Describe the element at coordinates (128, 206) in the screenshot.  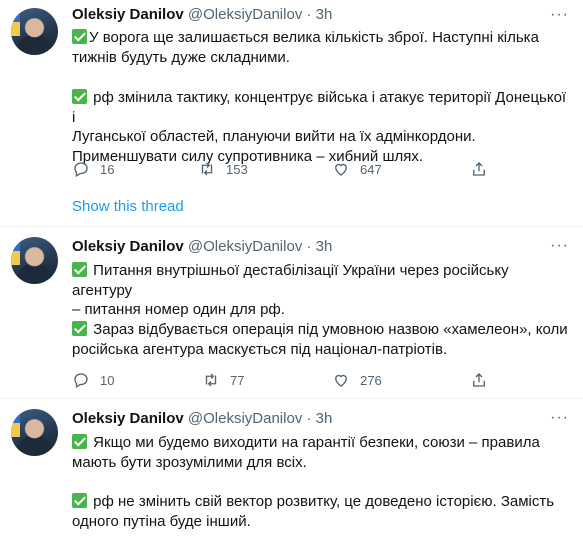
I see `show-thread-link: Show this thread` at that location.